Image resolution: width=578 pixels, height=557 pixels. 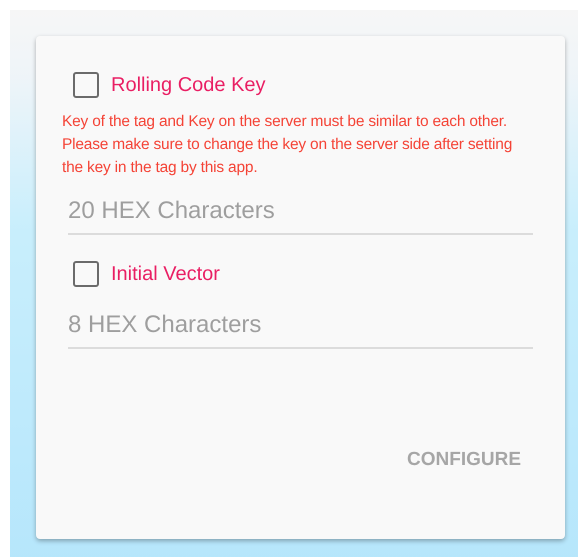 What do you see at coordinates (297, 274) in the screenshot?
I see `checkbox-row: Initial Vector` at bounding box center [297, 274].